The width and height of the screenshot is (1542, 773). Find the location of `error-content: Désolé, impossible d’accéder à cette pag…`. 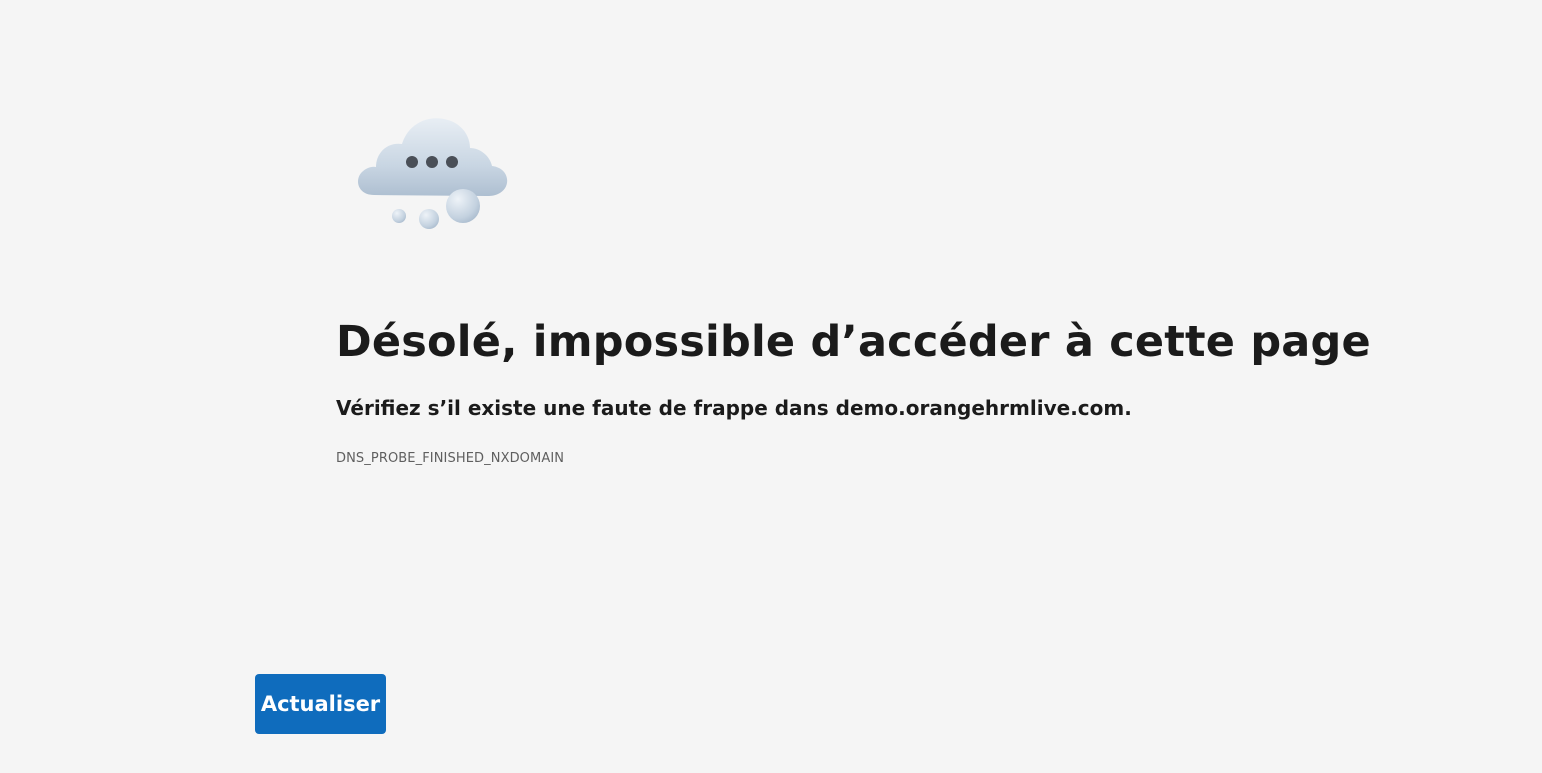

error-content: Désolé, impossible d’accéder à cette pag… is located at coordinates (853, 390).